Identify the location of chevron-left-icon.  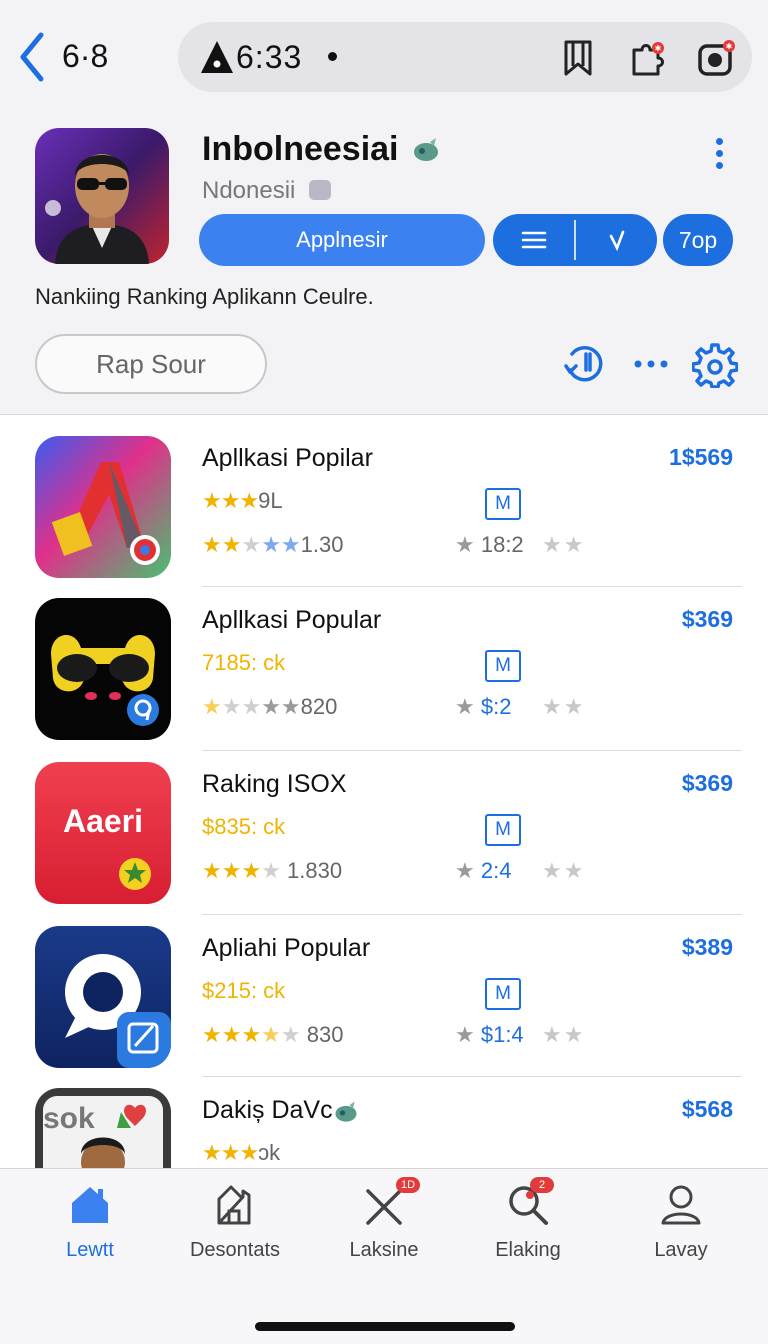
(32, 57).